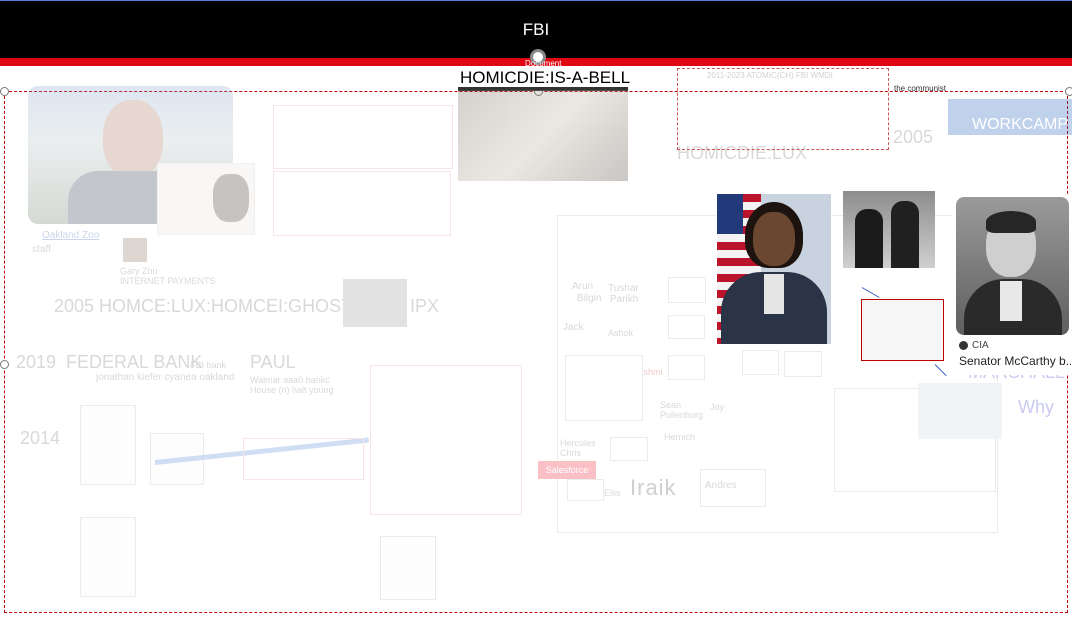 The height and width of the screenshot is (619, 1072). What do you see at coordinates (774, 294) in the screenshot?
I see `portrait-collar` at bounding box center [774, 294].